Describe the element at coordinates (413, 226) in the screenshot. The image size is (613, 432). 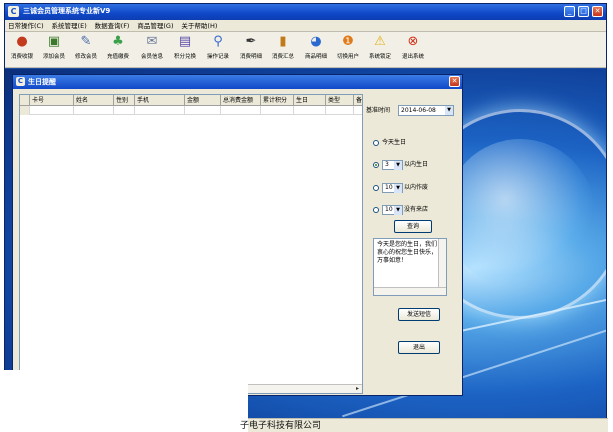
I see `query-button: 查询` at that location.